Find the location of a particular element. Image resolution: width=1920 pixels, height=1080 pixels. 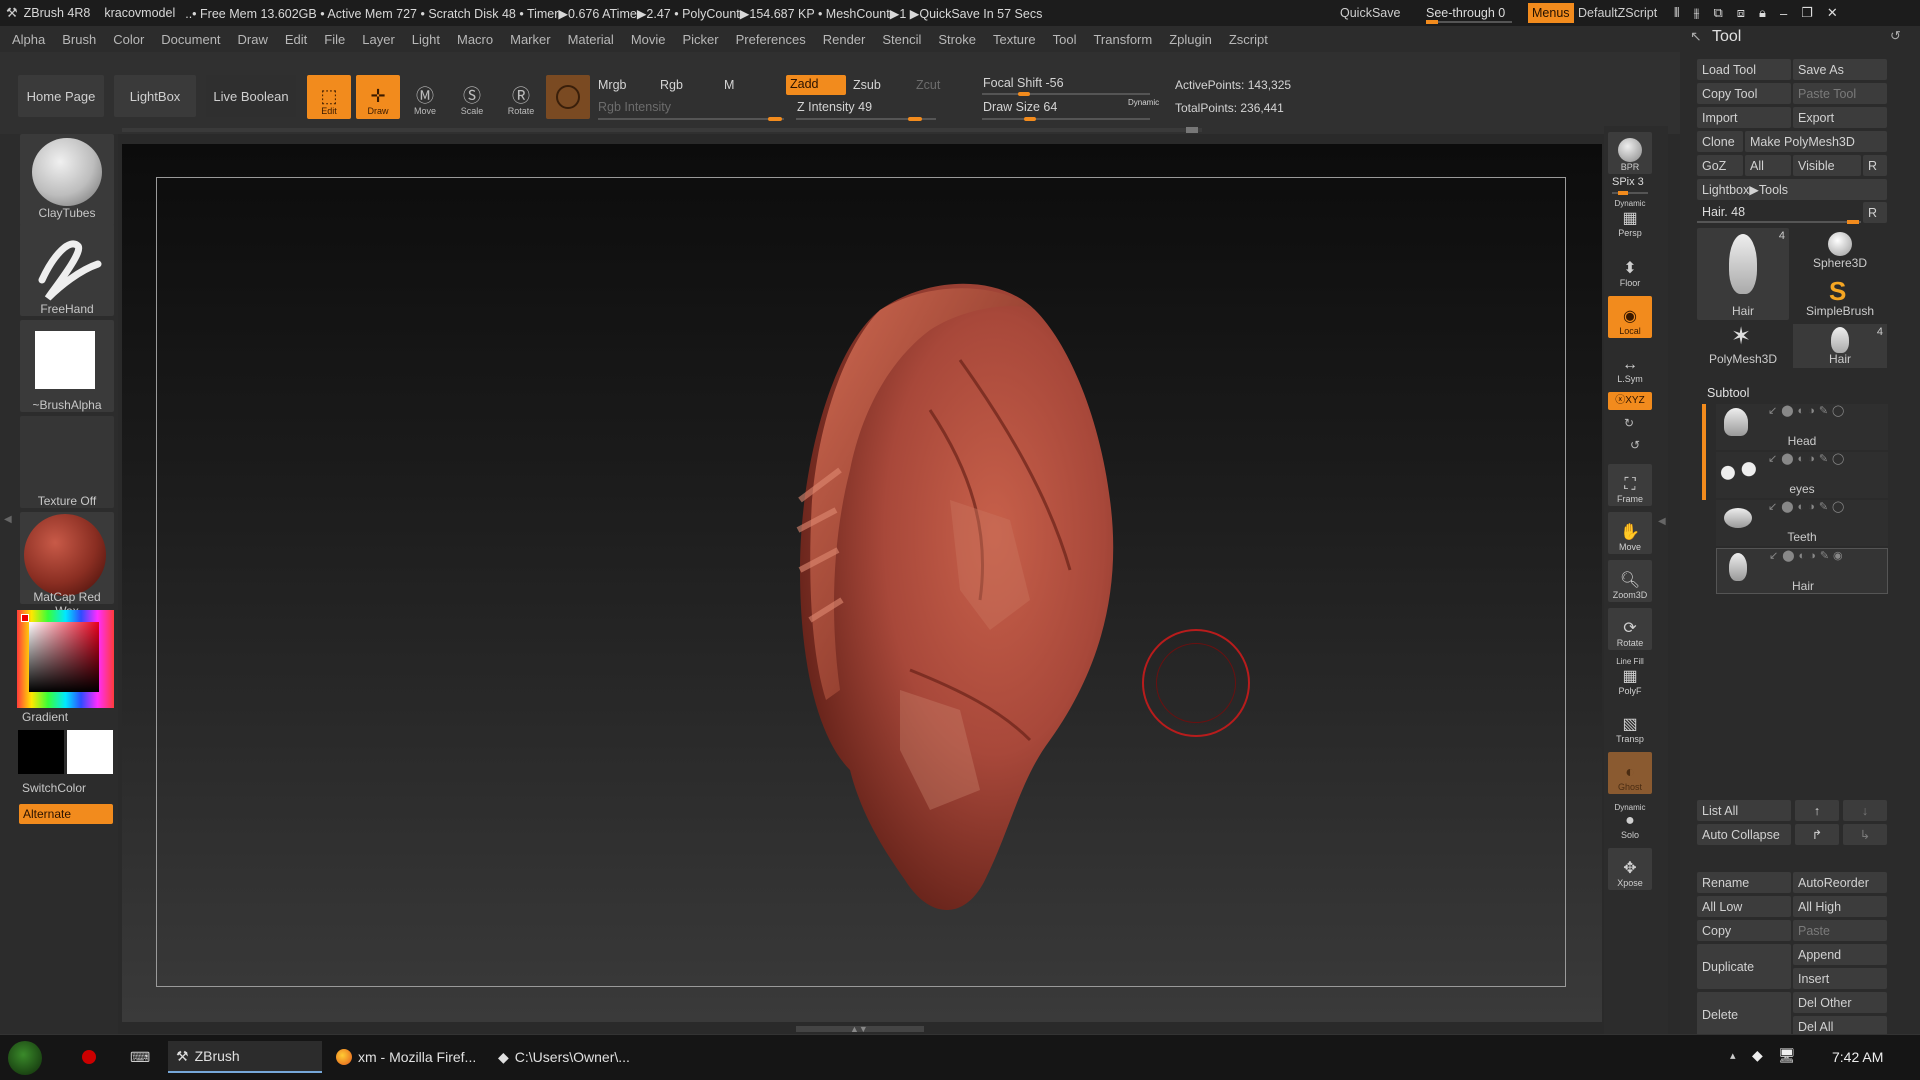

goz-button: GoZ is located at coordinates (1720, 165).